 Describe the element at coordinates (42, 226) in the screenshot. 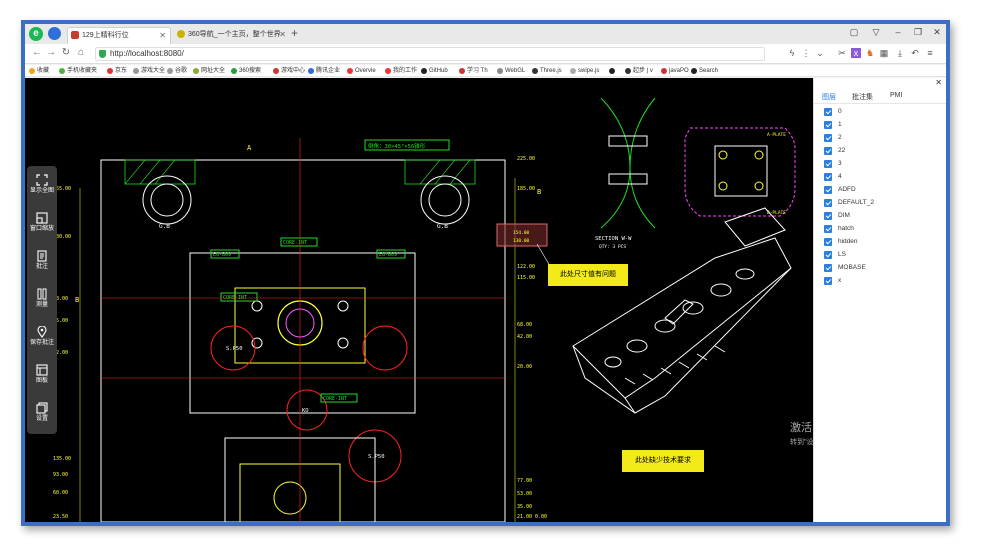

I see `window-zoom-button: 窗口缩放` at that location.